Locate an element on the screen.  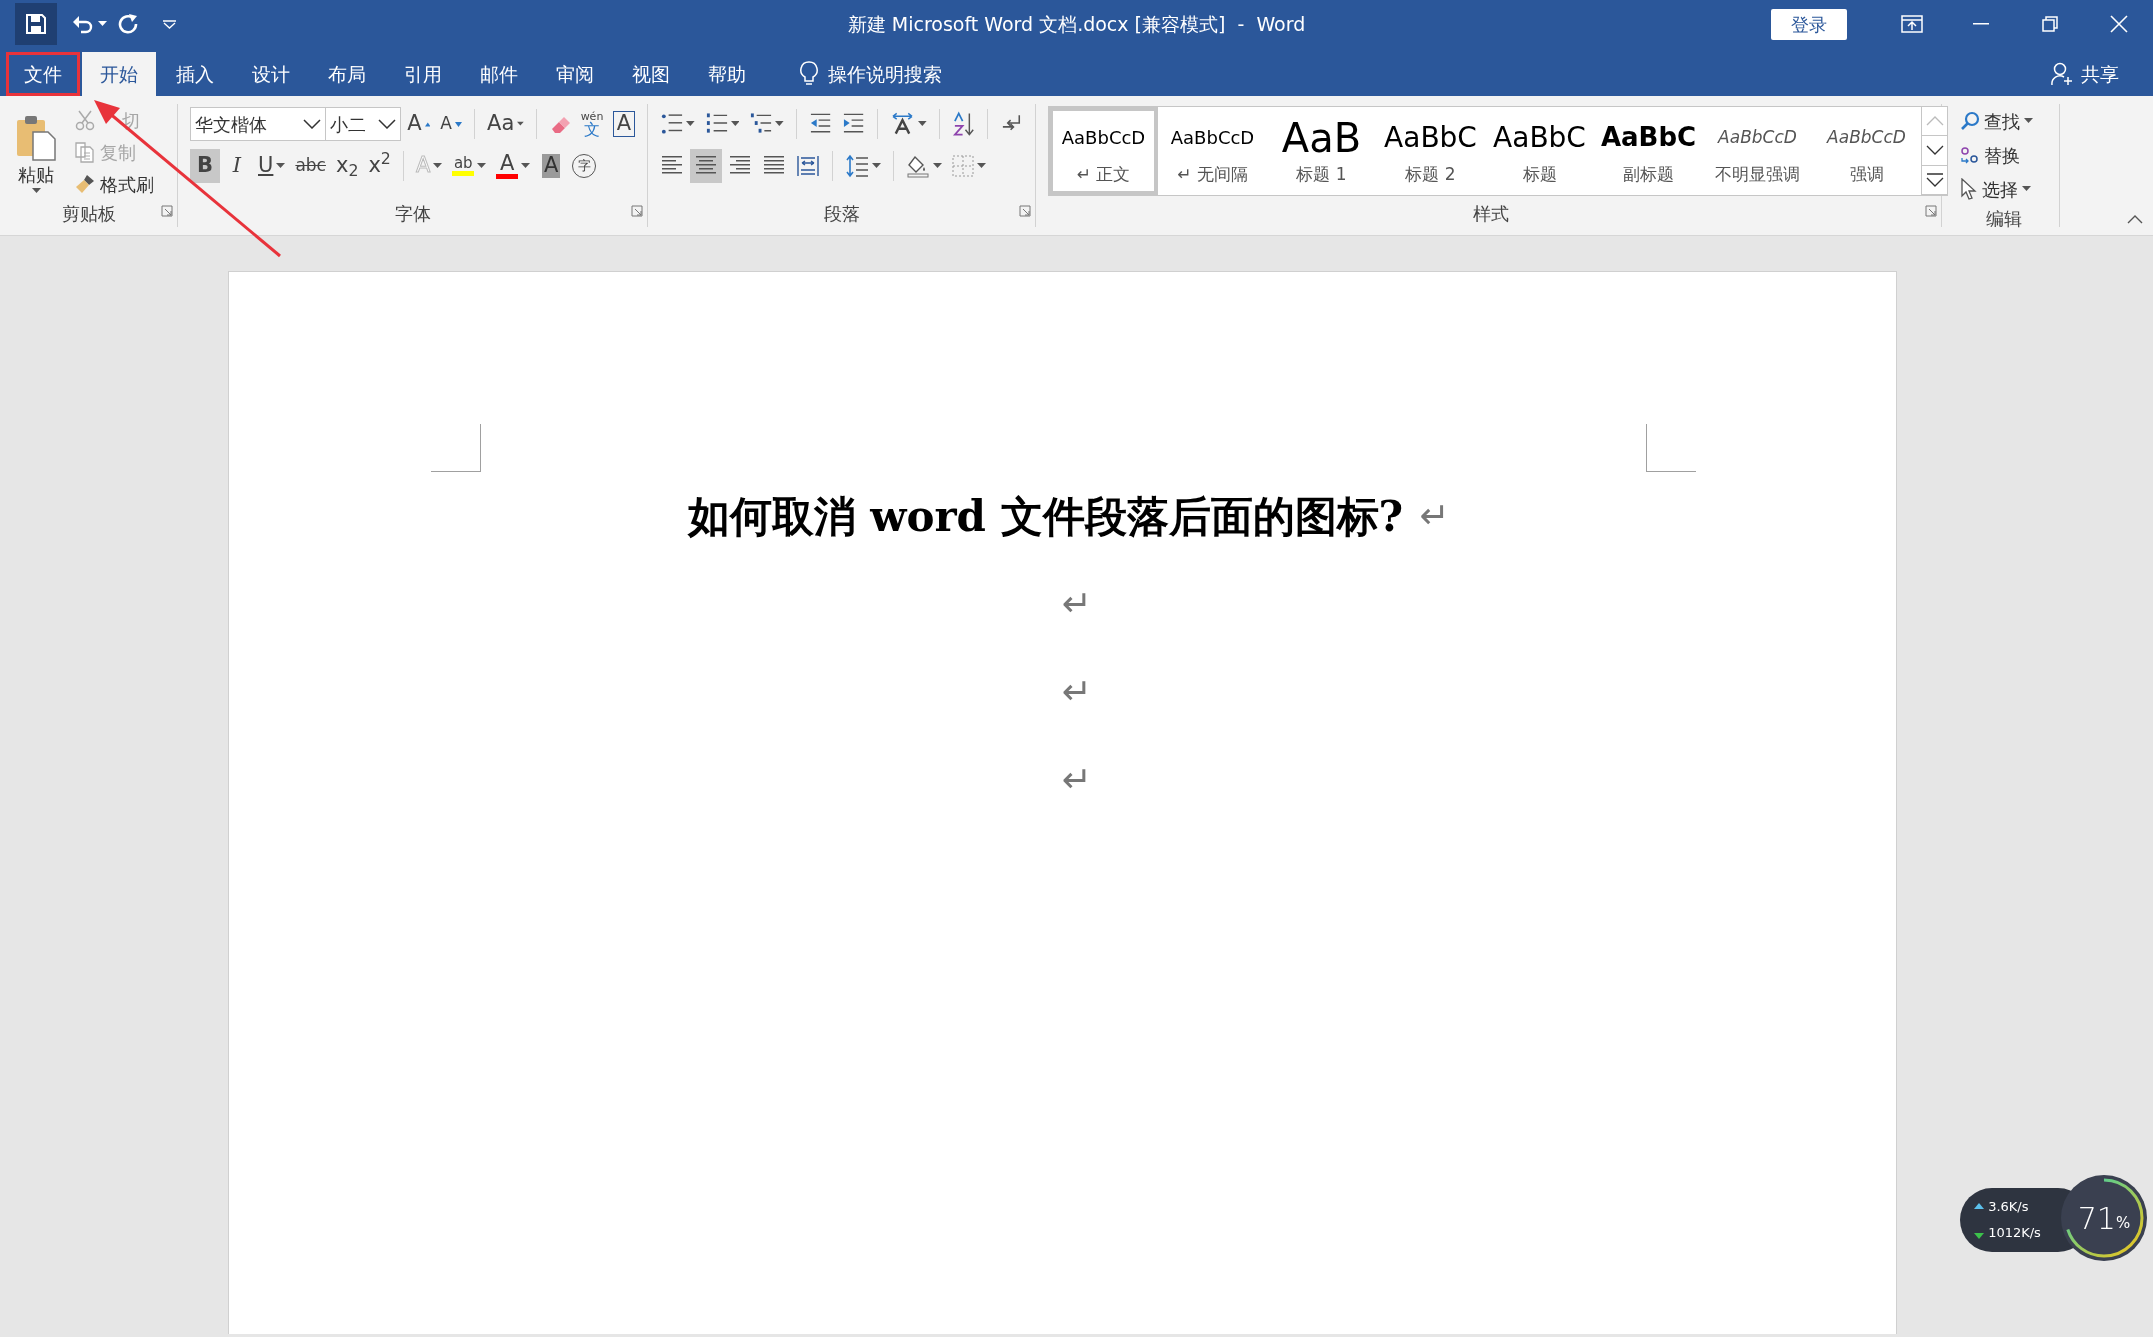
ribbon-tab: 帮助 is located at coordinates (727, 74).